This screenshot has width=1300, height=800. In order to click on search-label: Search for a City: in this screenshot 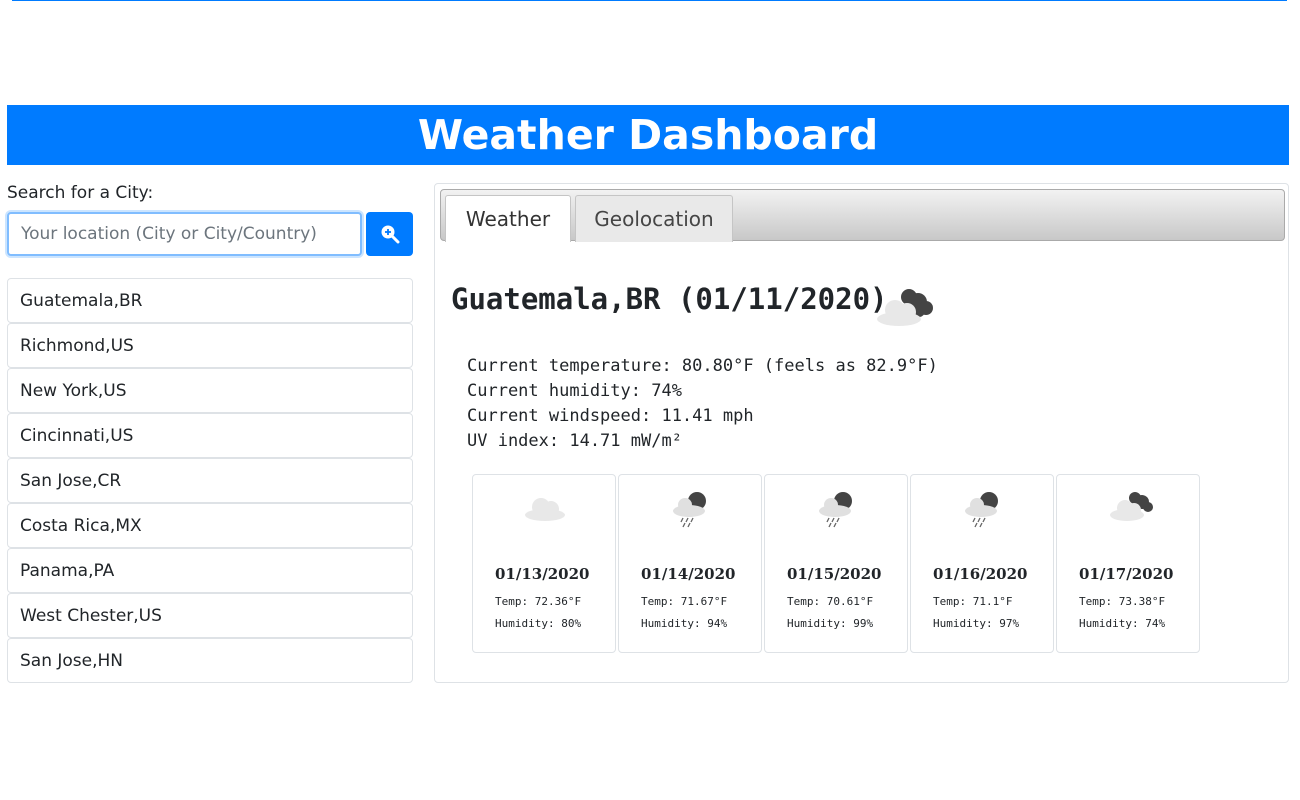, I will do `click(80, 193)`.